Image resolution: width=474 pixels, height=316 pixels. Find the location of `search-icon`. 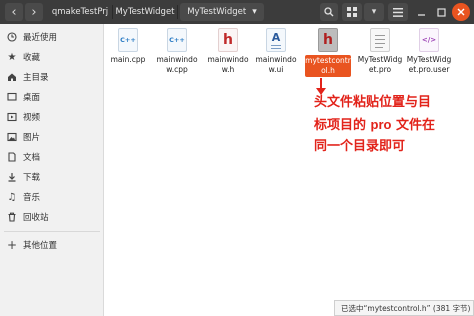

search-icon is located at coordinates (329, 12).